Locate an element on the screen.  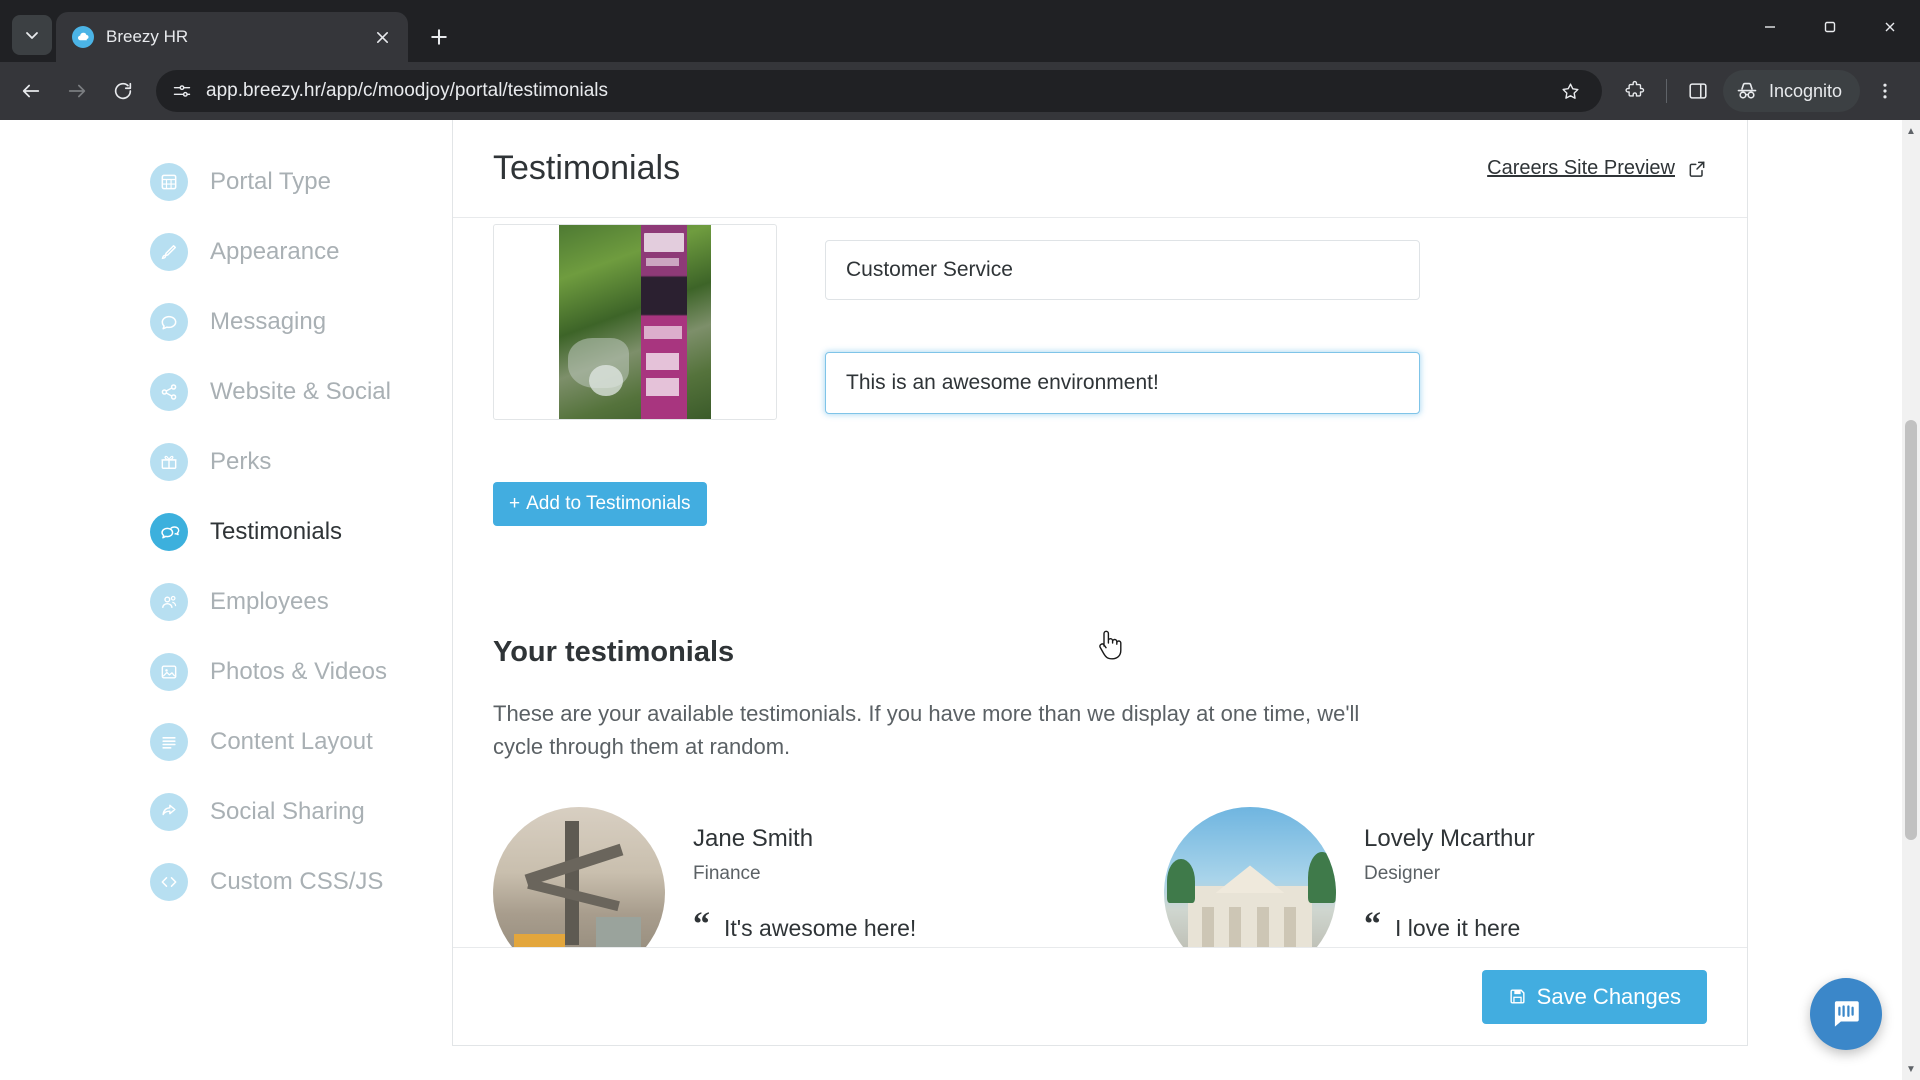
sidebar-item-messaging: Messaging is located at coordinates (226, 322).